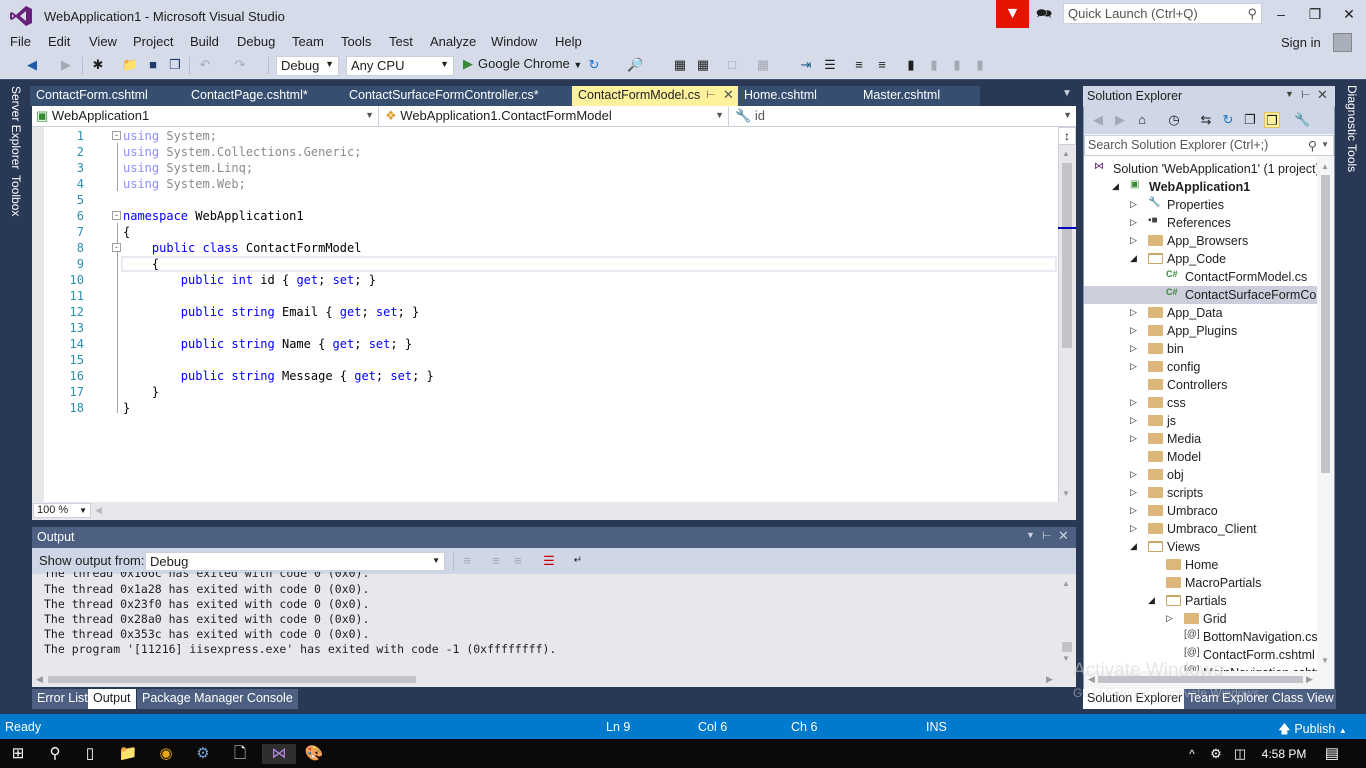  Describe the element at coordinates (116, 215) in the screenshot. I see `collapse-namespace-icon: -` at that location.